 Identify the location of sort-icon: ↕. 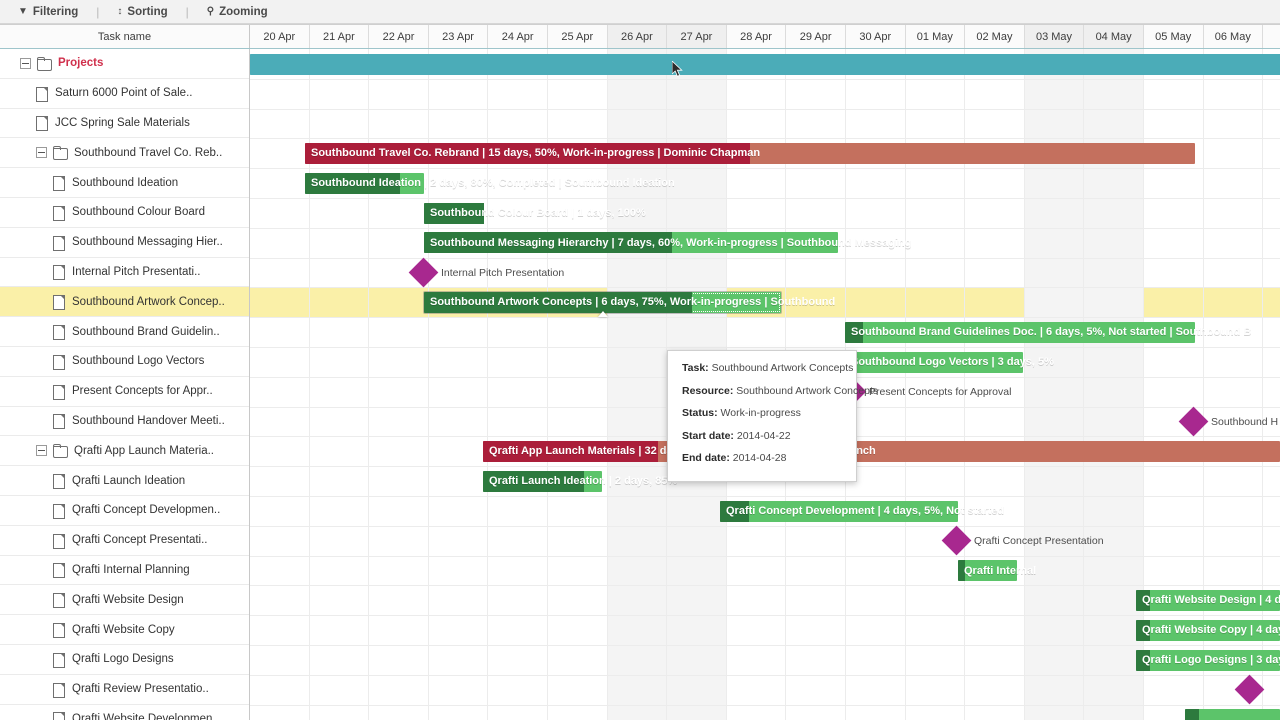
(120, 11).